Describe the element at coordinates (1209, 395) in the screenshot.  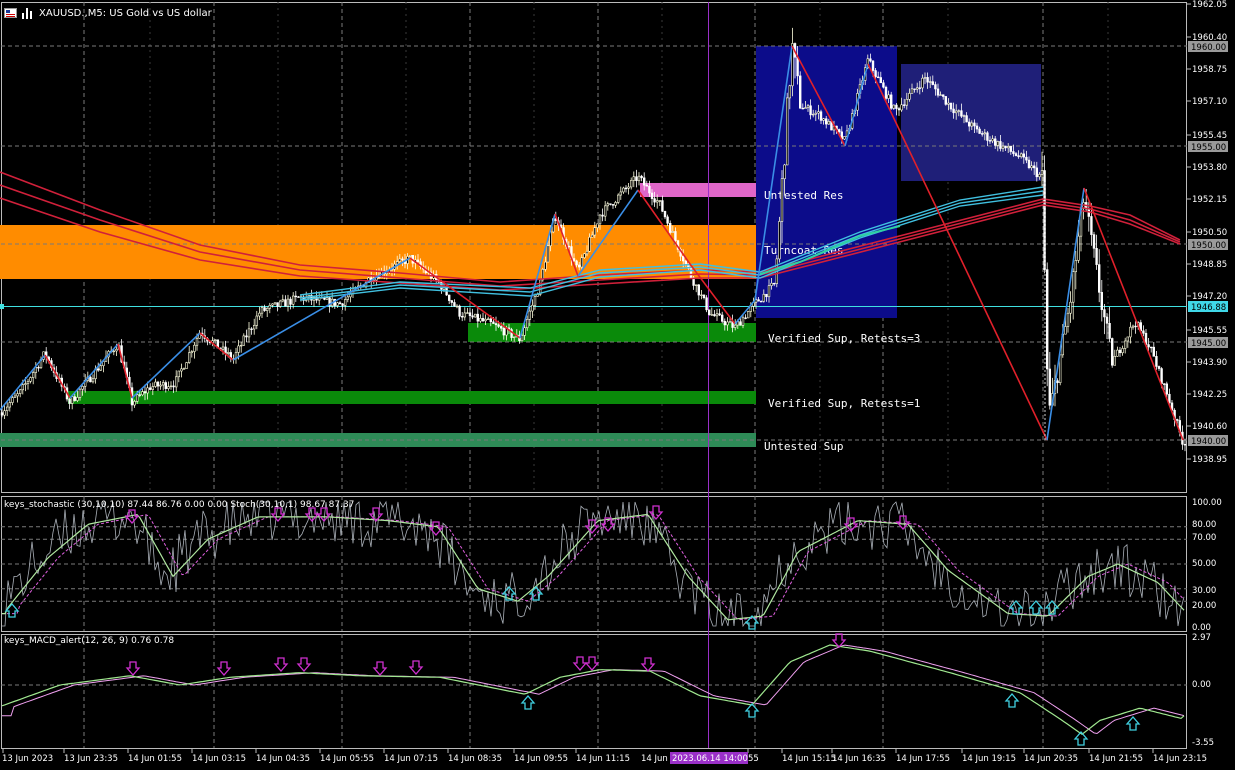
I see `price-axis-label: 1942.25` at that location.